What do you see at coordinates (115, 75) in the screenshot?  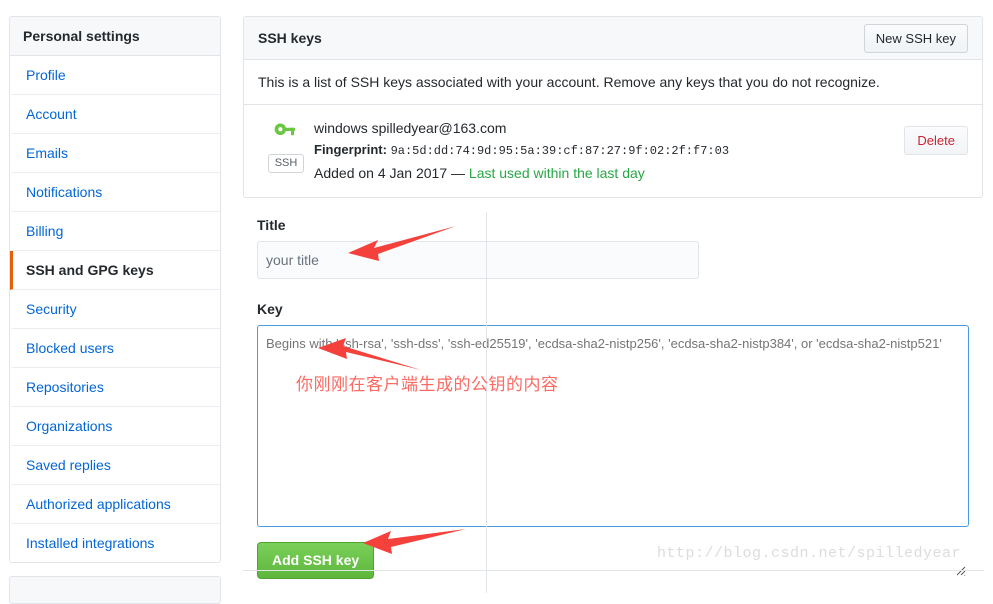 I see `sidebar-item-profile: Profile` at bounding box center [115, 75].